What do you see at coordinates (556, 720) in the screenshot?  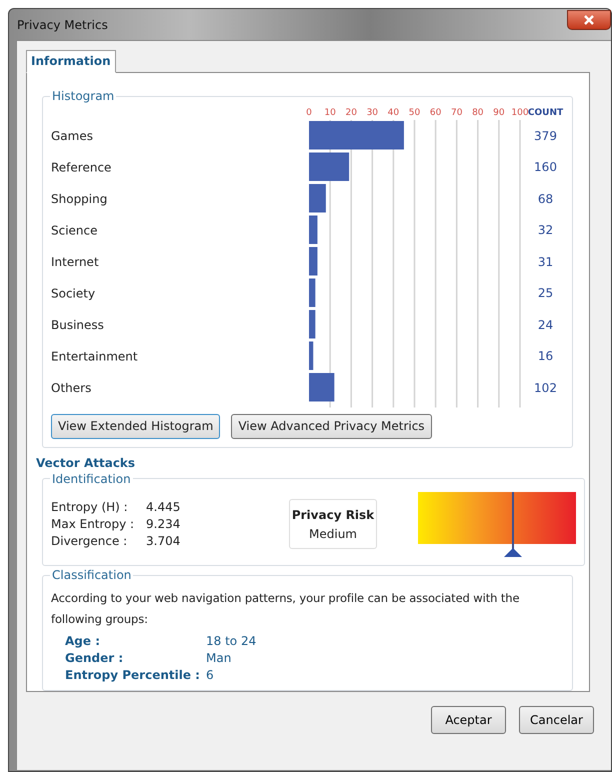 I see `dialog-button: Cancelar` at bounding box center [556, 720].